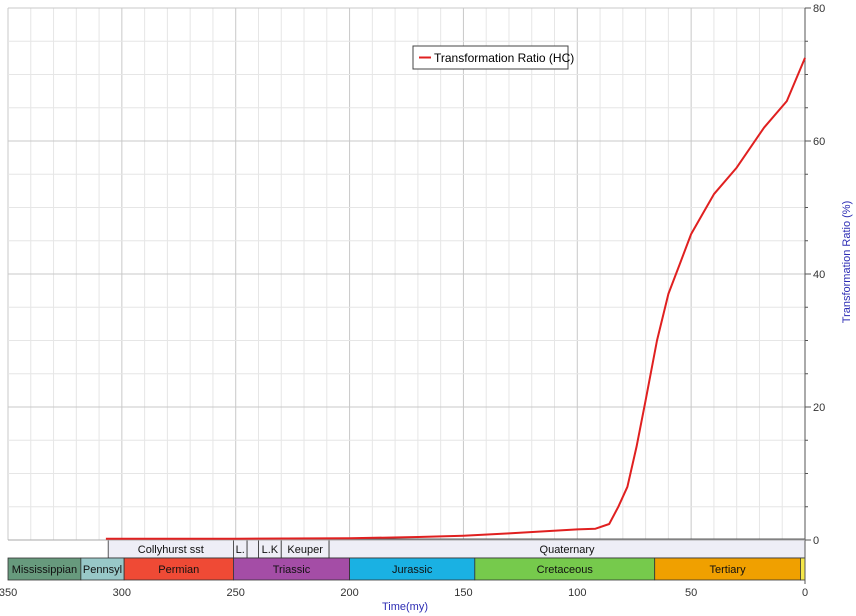 The height and width of the screenshot is (616, 856). What do you see at coordinates (847, 262) in the screenshot?
I see `y-axis-title: Transformation Ratio (%)` at bounding box center [847, 262].